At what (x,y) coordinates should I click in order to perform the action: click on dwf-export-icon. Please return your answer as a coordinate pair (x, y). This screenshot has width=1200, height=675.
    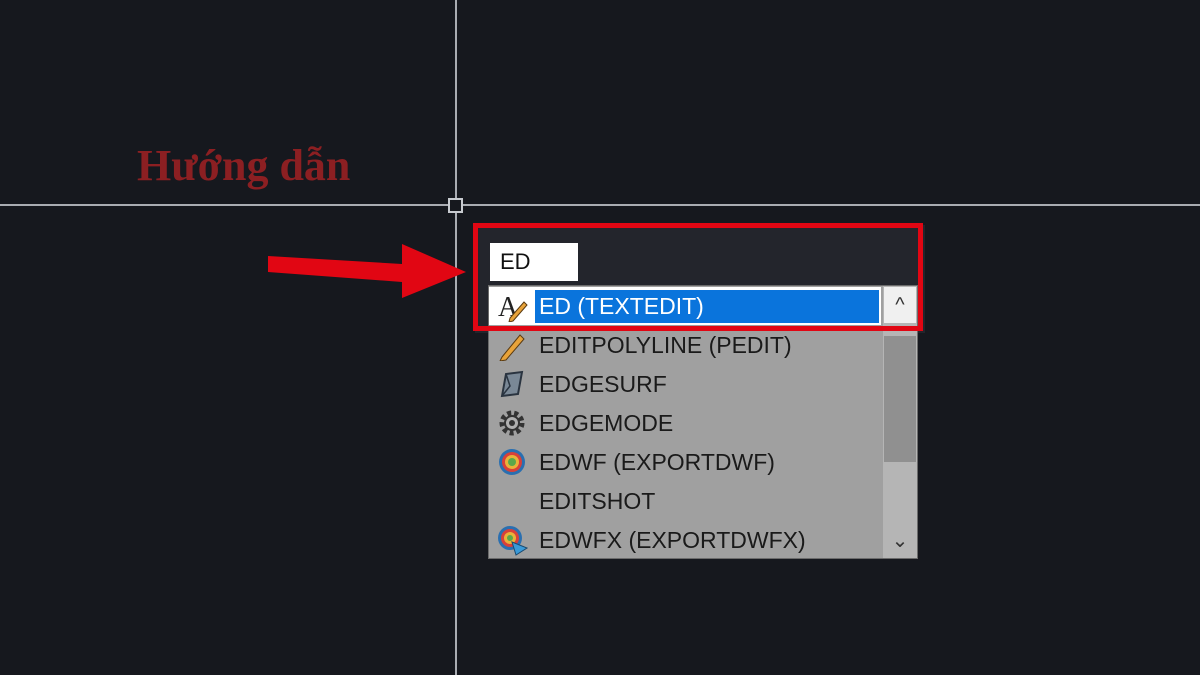
    Looking at the image, I should click on (512, 462).